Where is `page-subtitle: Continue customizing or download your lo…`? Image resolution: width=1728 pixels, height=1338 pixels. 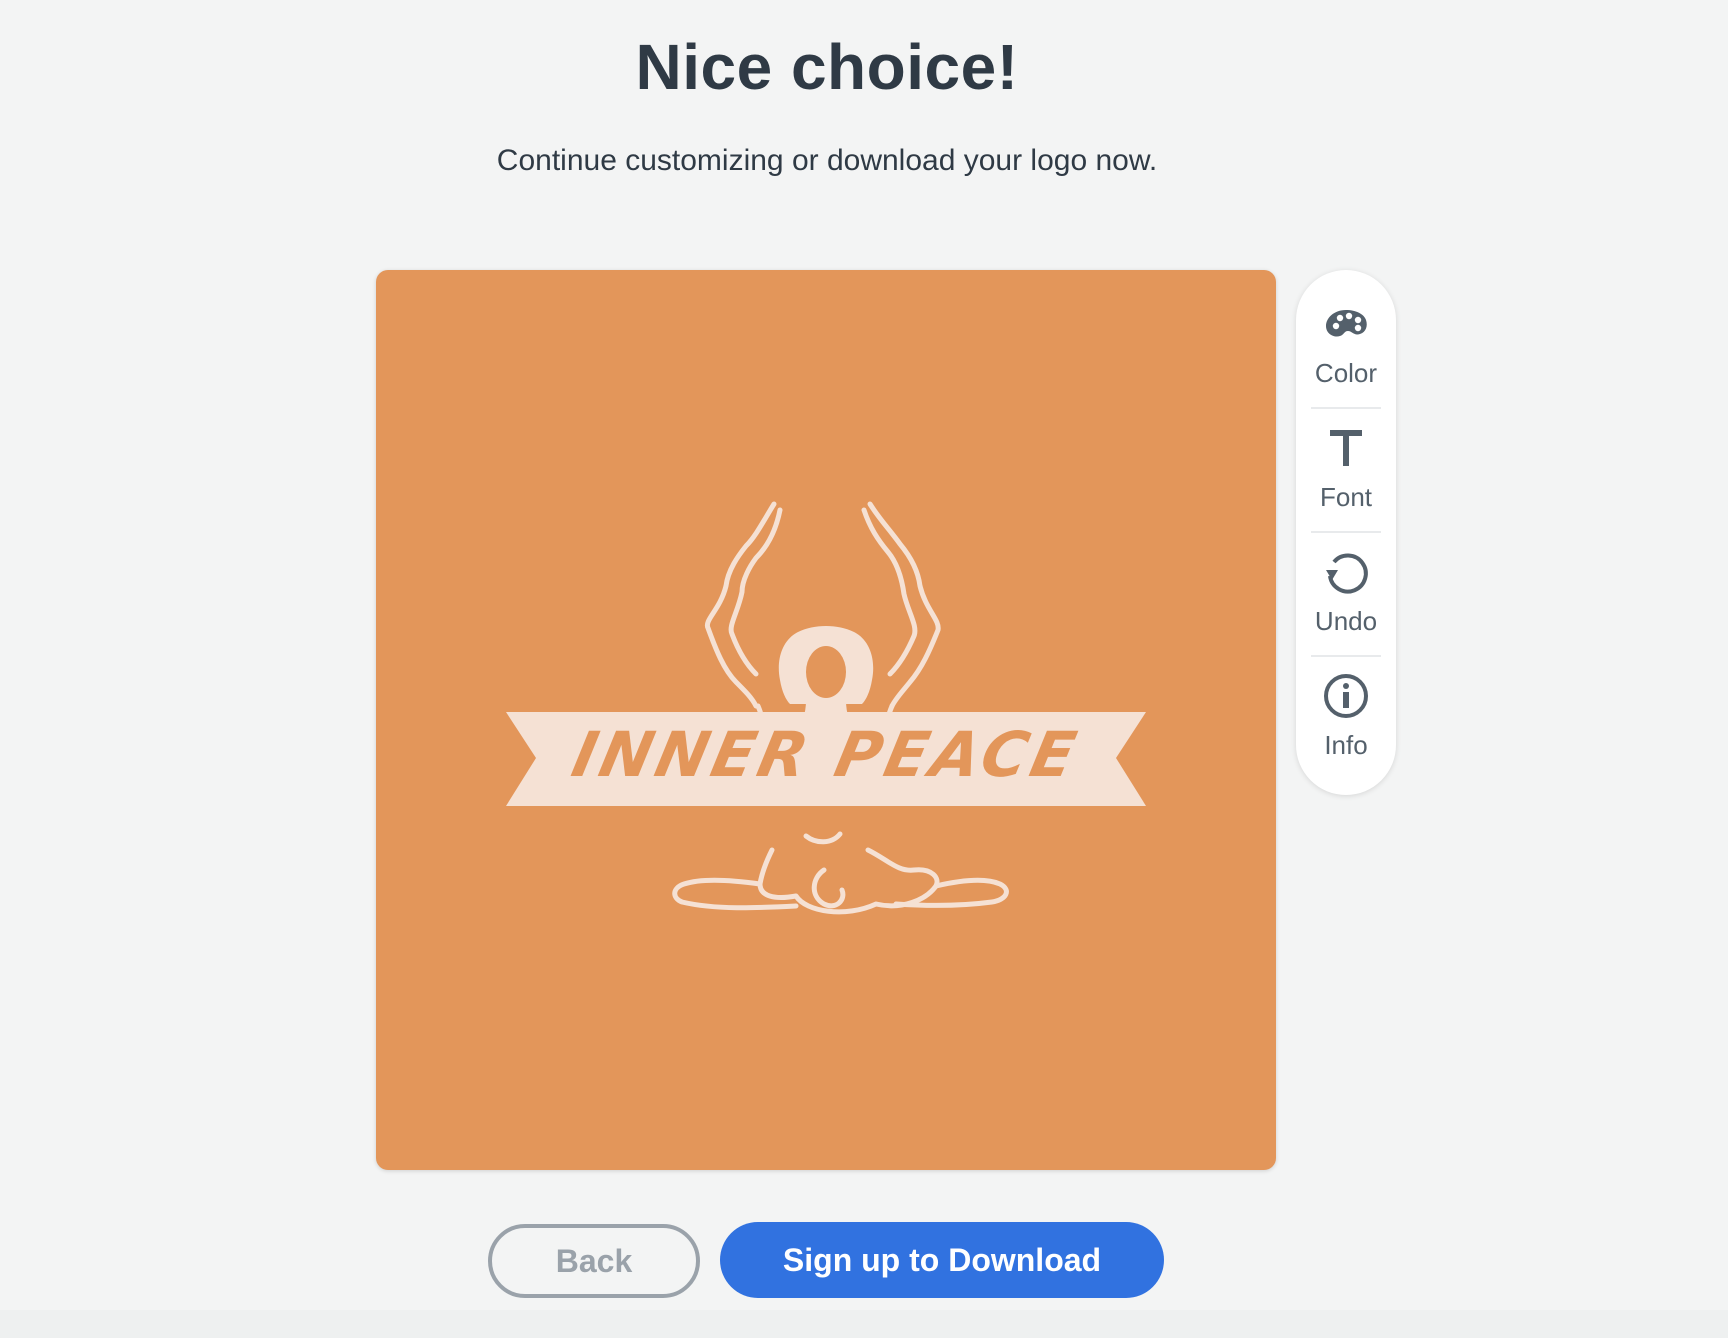 page-subtitle: Continue customizing or download your lo… is located at coordinates (827, 160).